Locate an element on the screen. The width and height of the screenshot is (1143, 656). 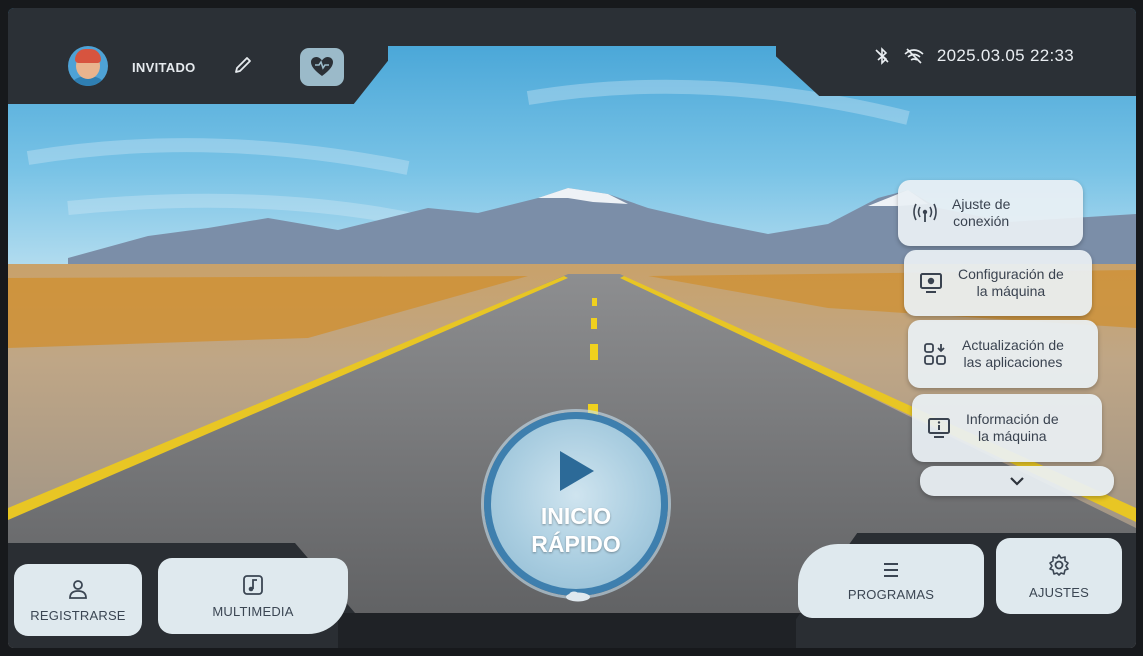
monitor-gear-icon is located at coordinates (931, 283).